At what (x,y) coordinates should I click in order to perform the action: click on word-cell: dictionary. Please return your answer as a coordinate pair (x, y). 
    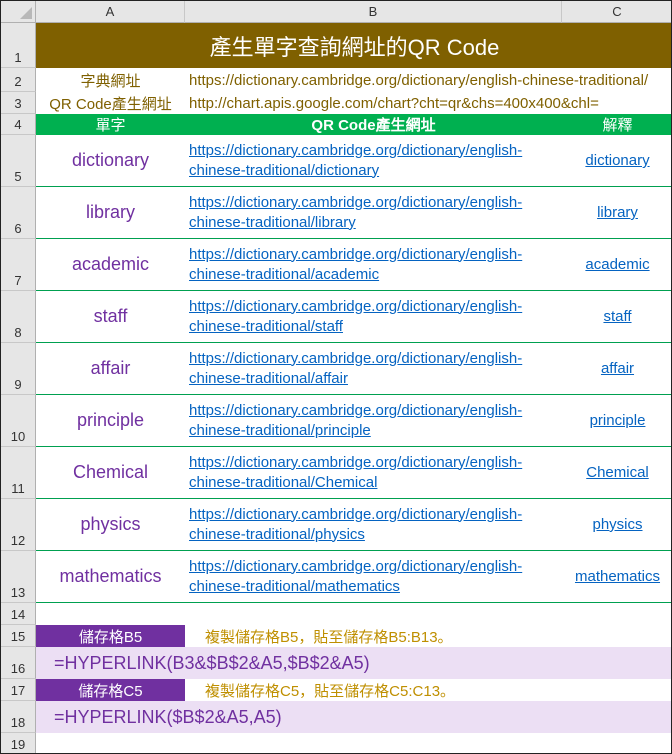
    Looking at the image, I should click on (110, 161).